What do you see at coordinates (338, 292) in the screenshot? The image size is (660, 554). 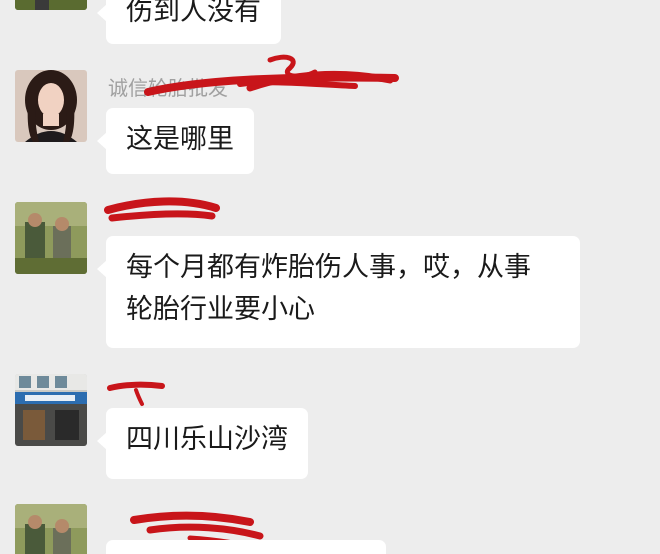 I see `message-bubble: 每个月都有炸胎伤人事，哎，从事 轮胎行业要小心` at bounding box center [338, 292].